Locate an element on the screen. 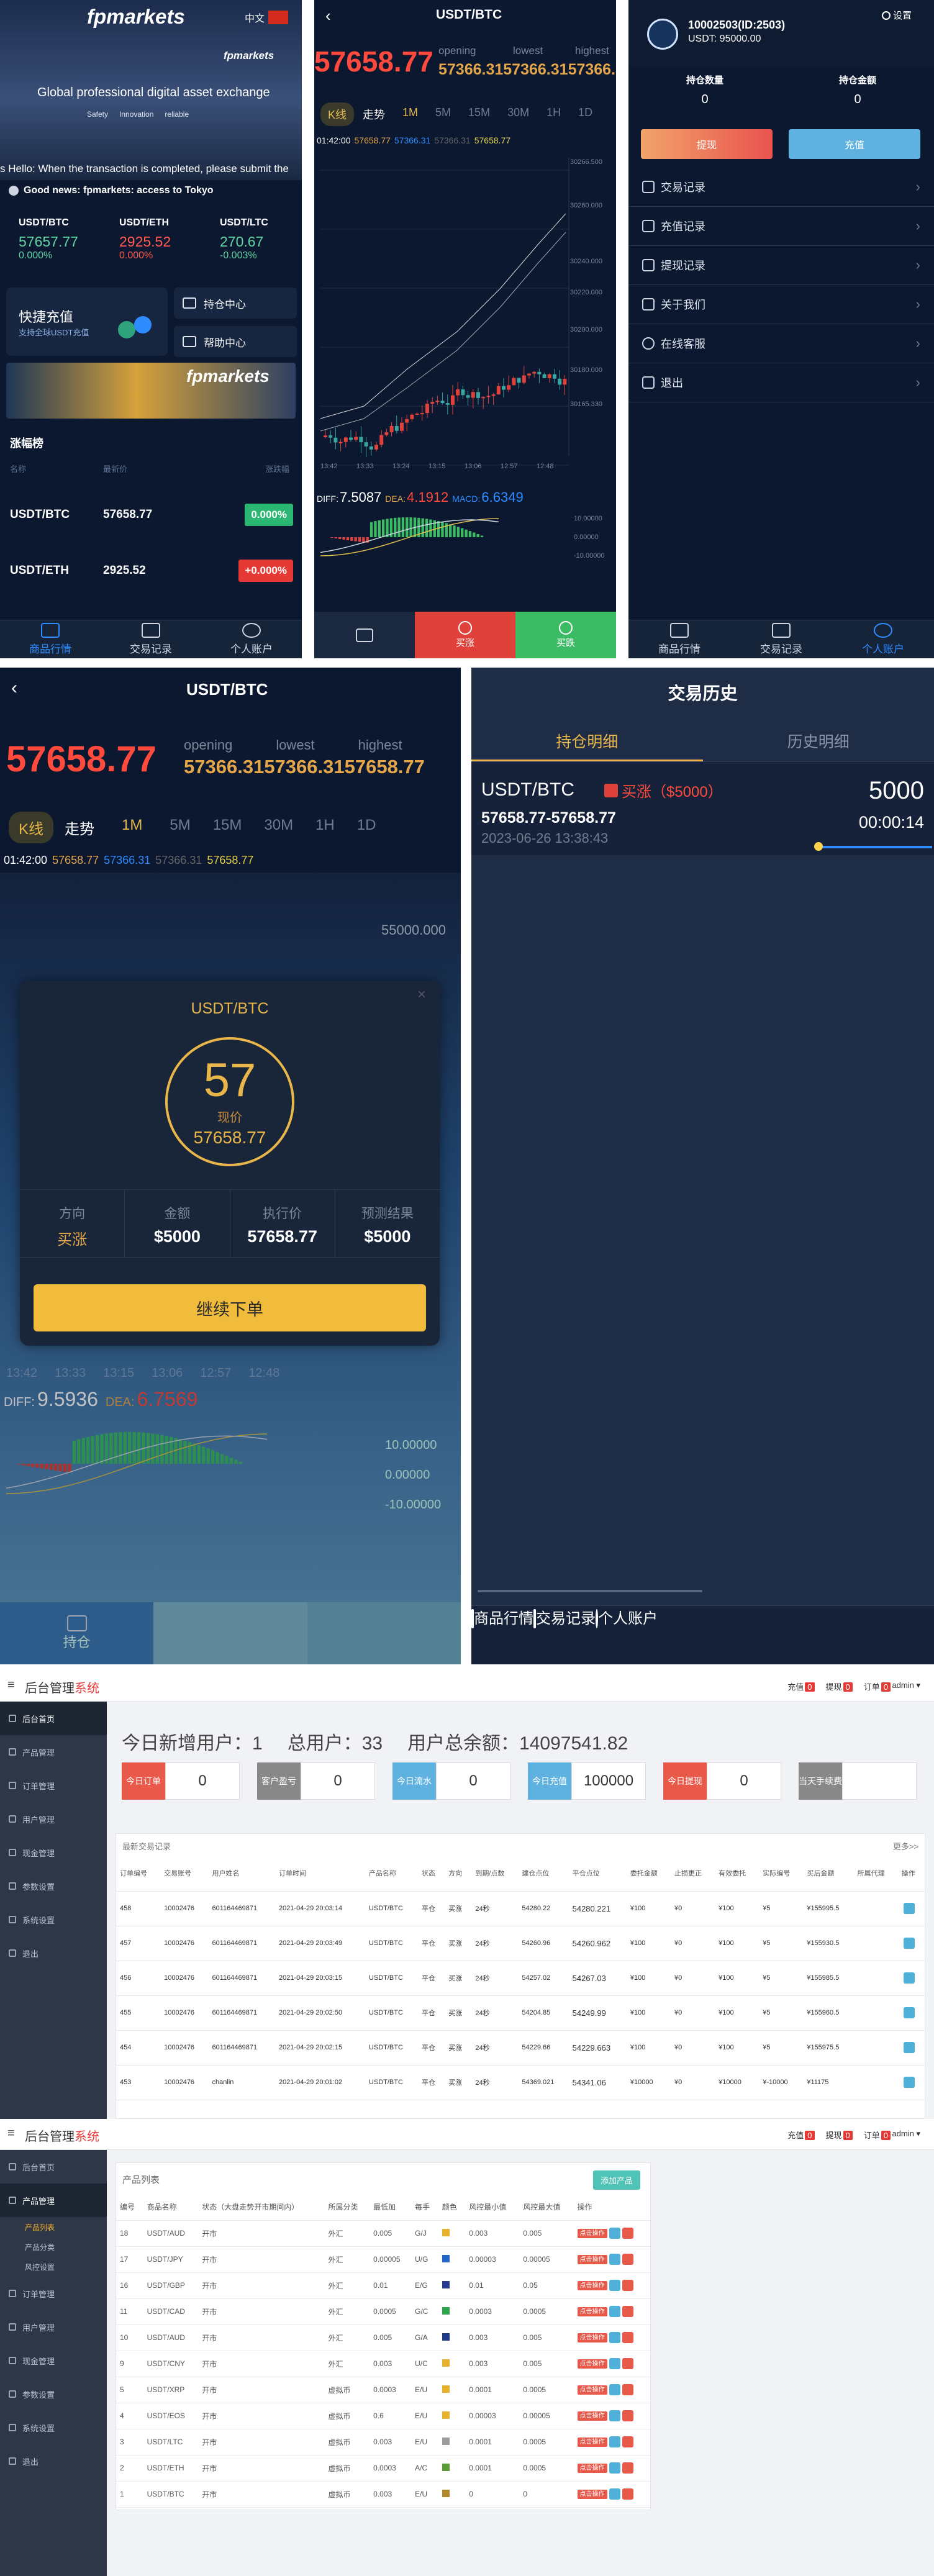 The height and width of the screenshot is (2576, 934). rank-row-eth: USDT/ETH 2925.52 +0.000% is located at coordinates (151, 571).